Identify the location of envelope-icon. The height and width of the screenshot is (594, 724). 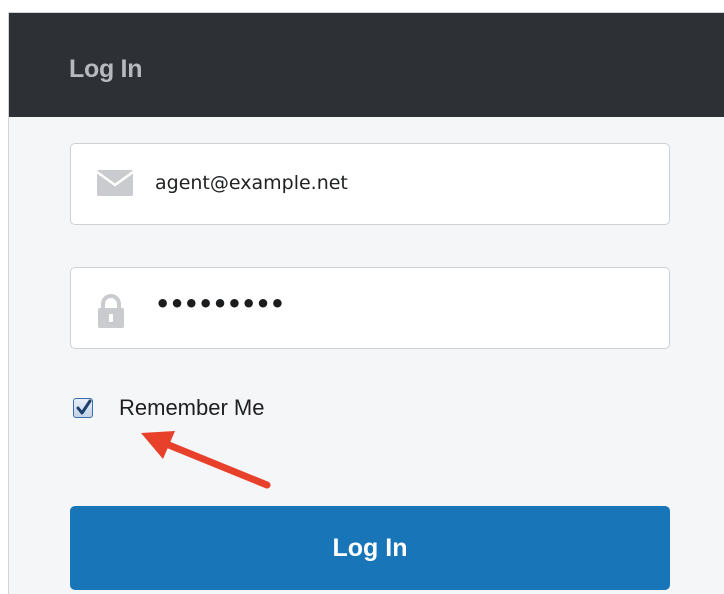
(115, 185).